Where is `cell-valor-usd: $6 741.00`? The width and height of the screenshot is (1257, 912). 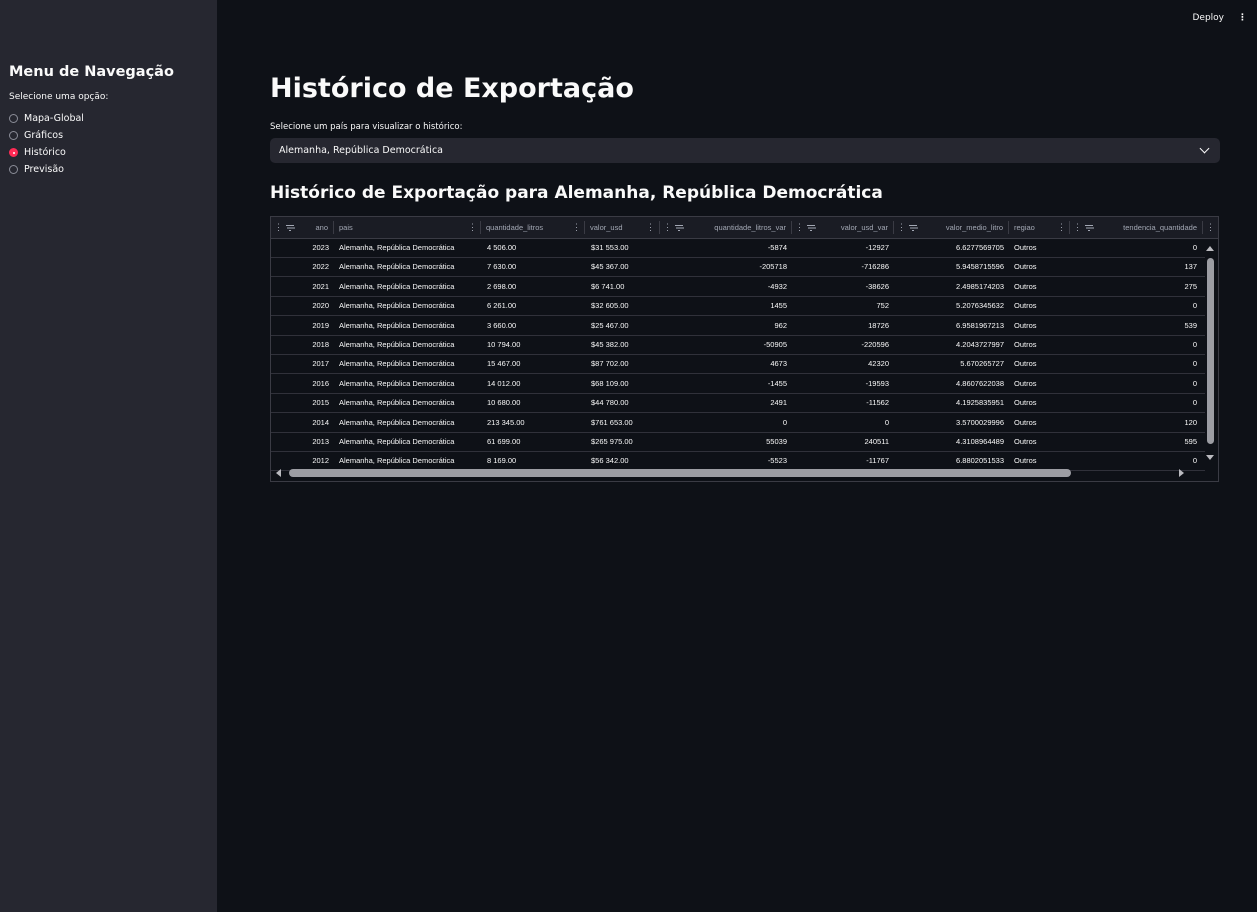
cell-valor-usd: $6 741.00 is located at coordinates (625, 286).